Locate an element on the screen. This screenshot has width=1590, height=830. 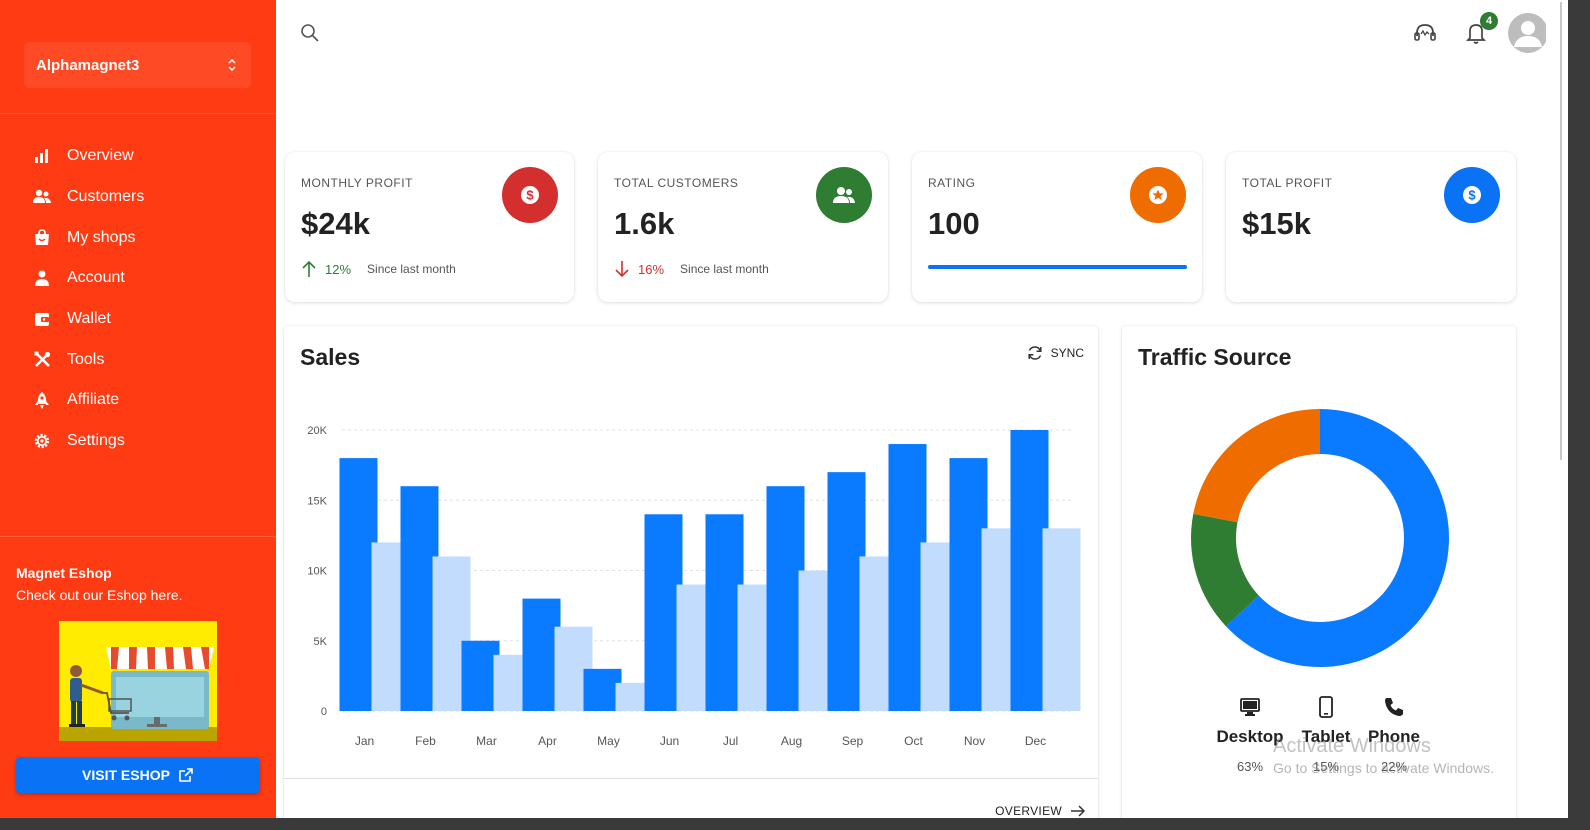
sidebar-item-my-shops: My shops is located at coordinates (138, 237).